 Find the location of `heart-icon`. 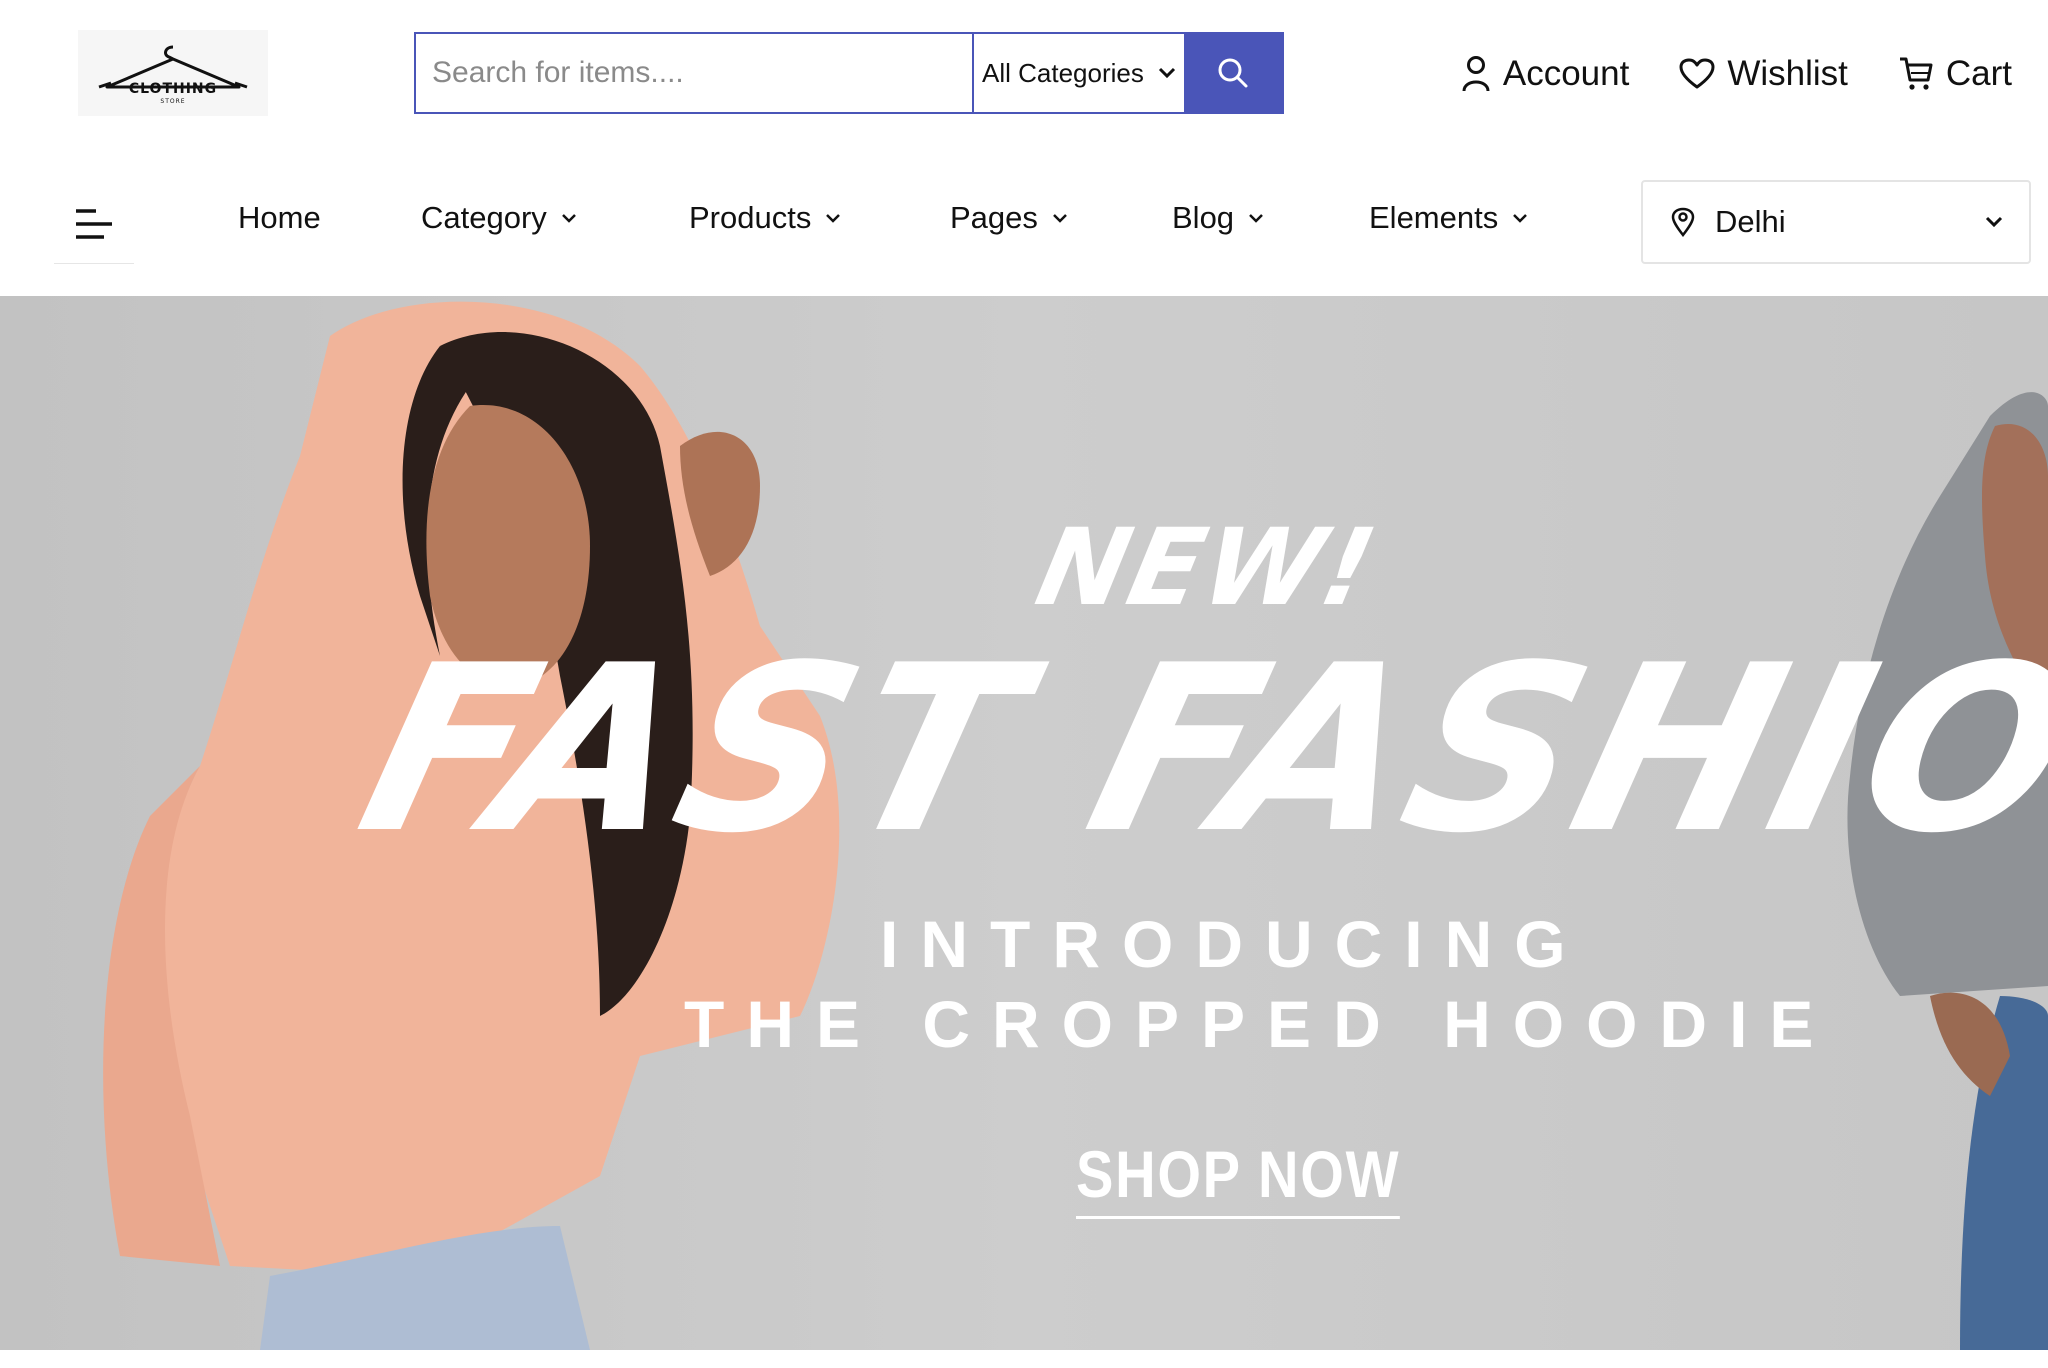

heart-icon is located at coordinates (1697, 73).